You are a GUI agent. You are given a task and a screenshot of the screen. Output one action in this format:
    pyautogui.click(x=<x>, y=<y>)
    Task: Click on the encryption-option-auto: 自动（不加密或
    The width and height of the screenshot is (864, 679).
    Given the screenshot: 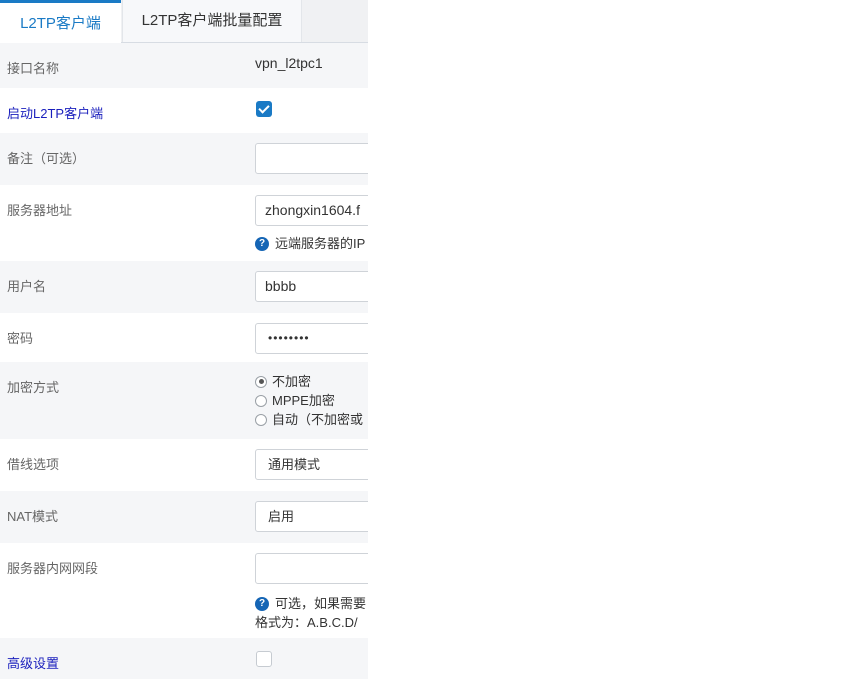 What is the action you would take?
    pyautogui.click(x=309, y=420)
    